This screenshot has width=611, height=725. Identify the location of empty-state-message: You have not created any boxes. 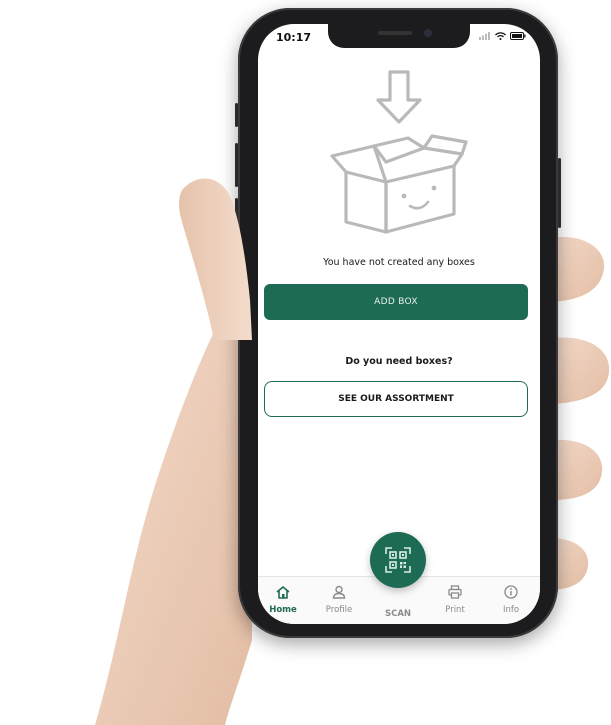
(399, 262).